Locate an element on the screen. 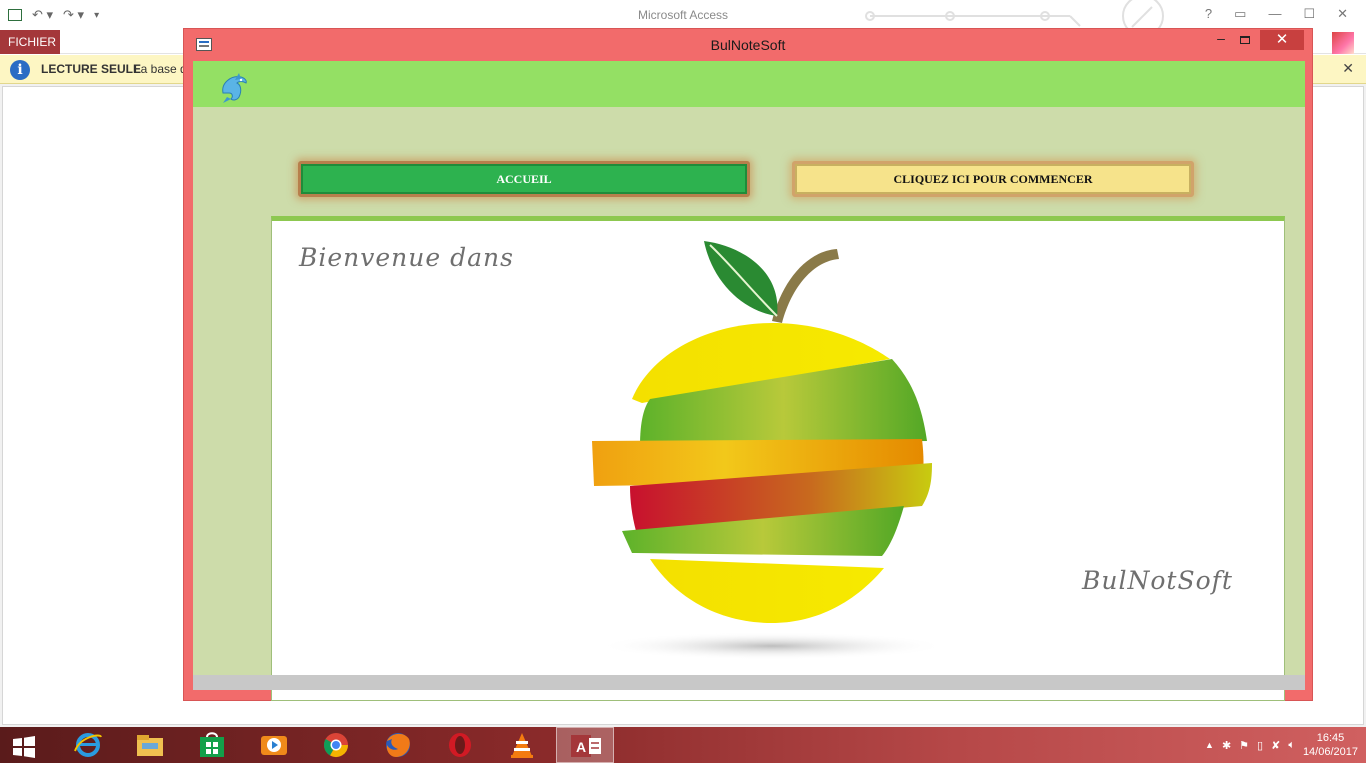 The image size is (1366, 769). start-button: CLIQUEZ ICI POUR COMMENCER is located at coordinates (993, 179).